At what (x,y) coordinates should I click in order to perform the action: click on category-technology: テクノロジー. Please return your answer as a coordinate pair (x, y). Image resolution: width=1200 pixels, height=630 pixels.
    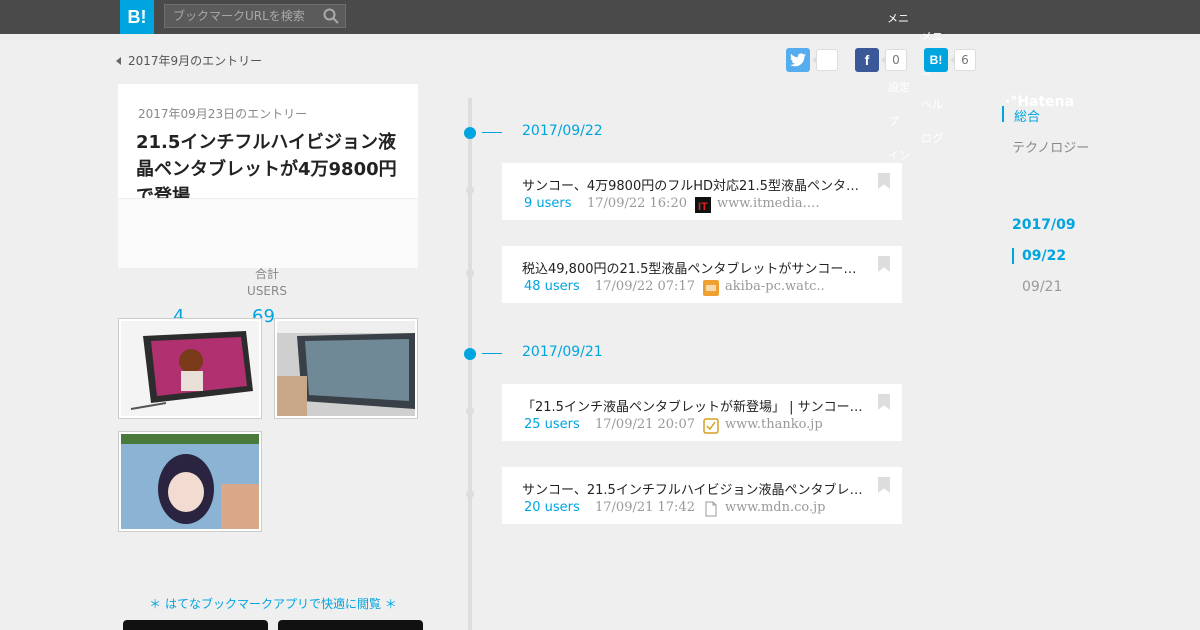
    Looking at the image, I should click on (1050, 146).